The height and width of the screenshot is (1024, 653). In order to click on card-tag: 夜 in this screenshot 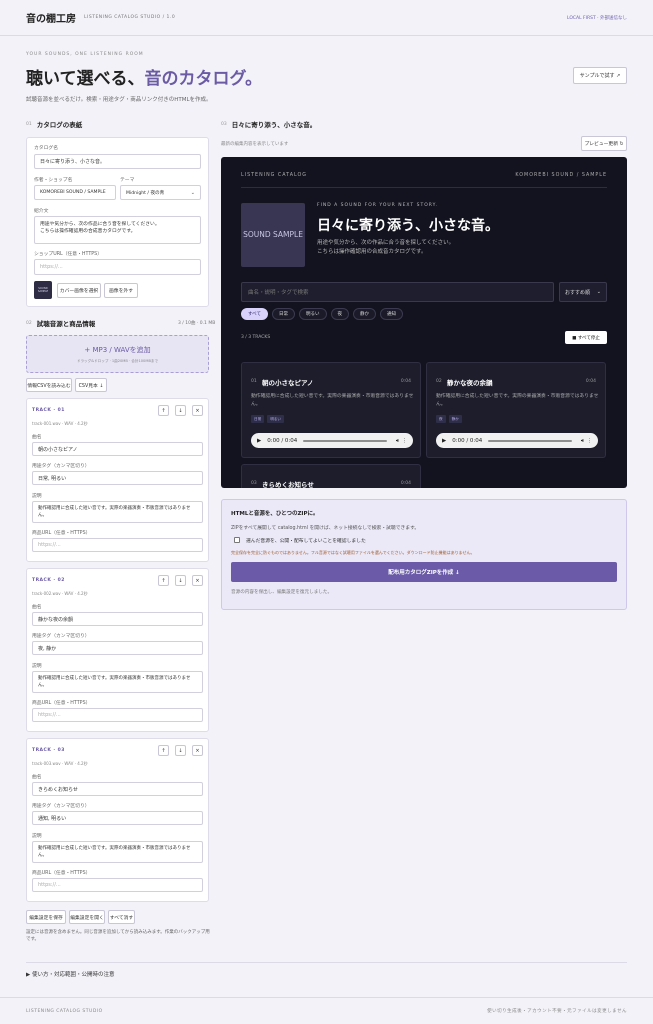, I will do `click(441, 419)`.